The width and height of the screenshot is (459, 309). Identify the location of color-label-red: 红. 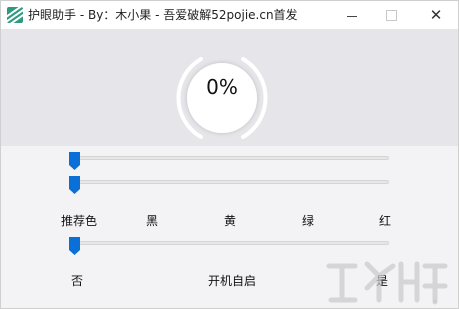
(385, 221).